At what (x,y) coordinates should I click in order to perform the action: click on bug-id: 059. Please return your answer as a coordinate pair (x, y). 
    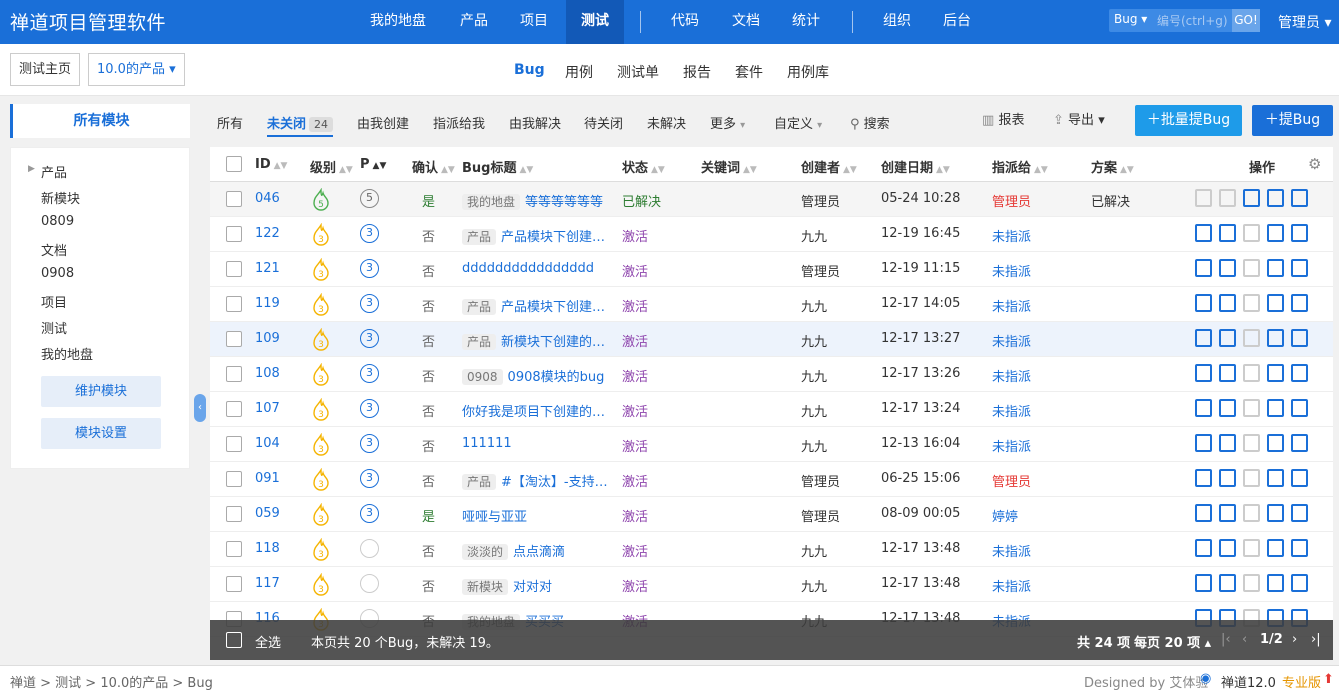
    Looking at the image, I should click on (267, 513).